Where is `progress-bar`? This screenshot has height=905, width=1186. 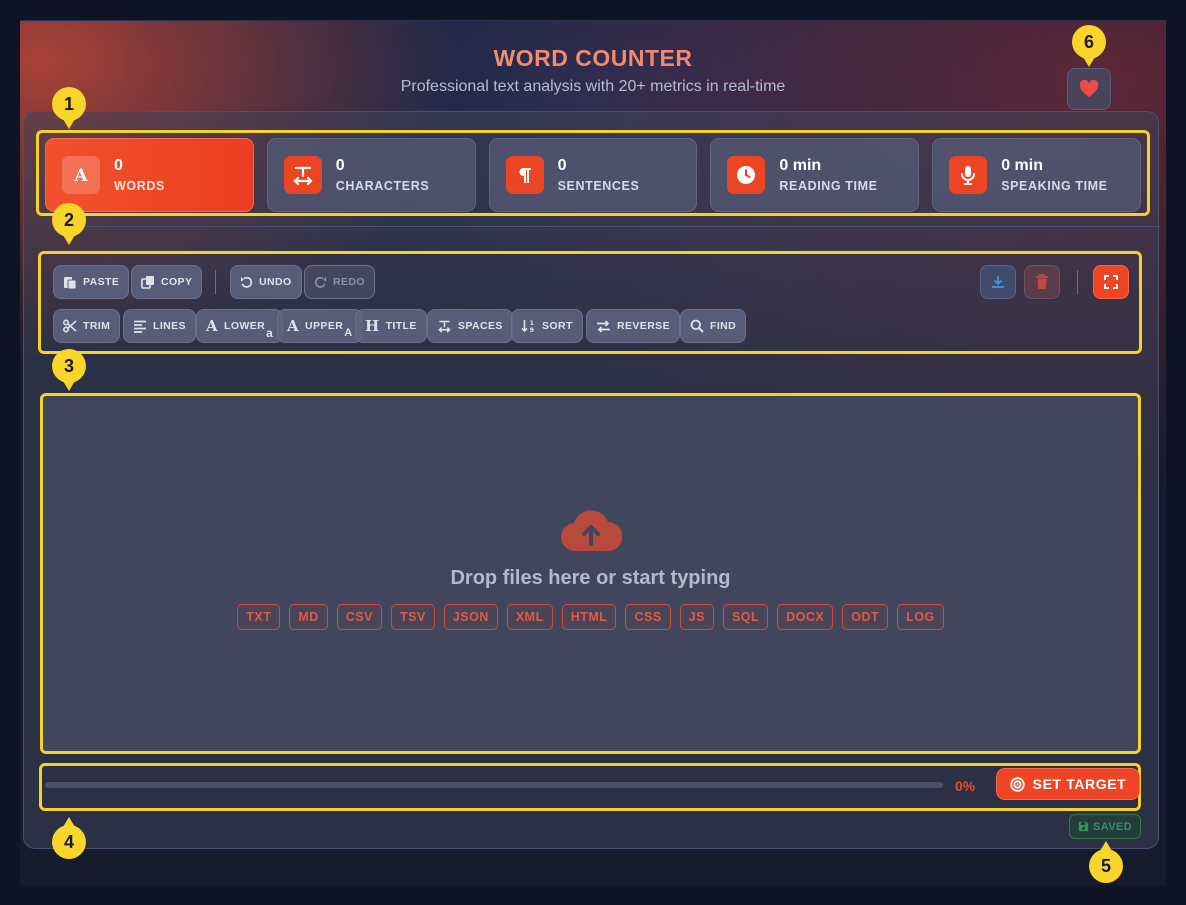
progress-bar is located at coordinates (494, 785).